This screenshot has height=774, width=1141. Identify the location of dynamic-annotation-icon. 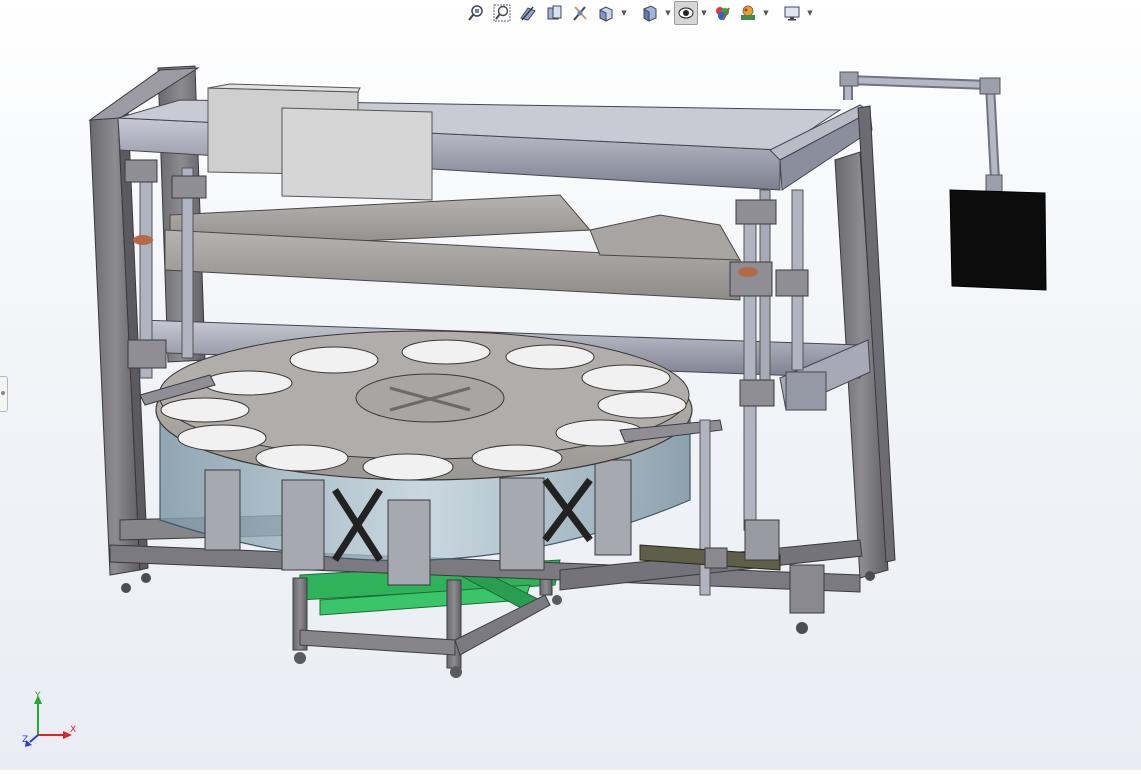
(580, 13).